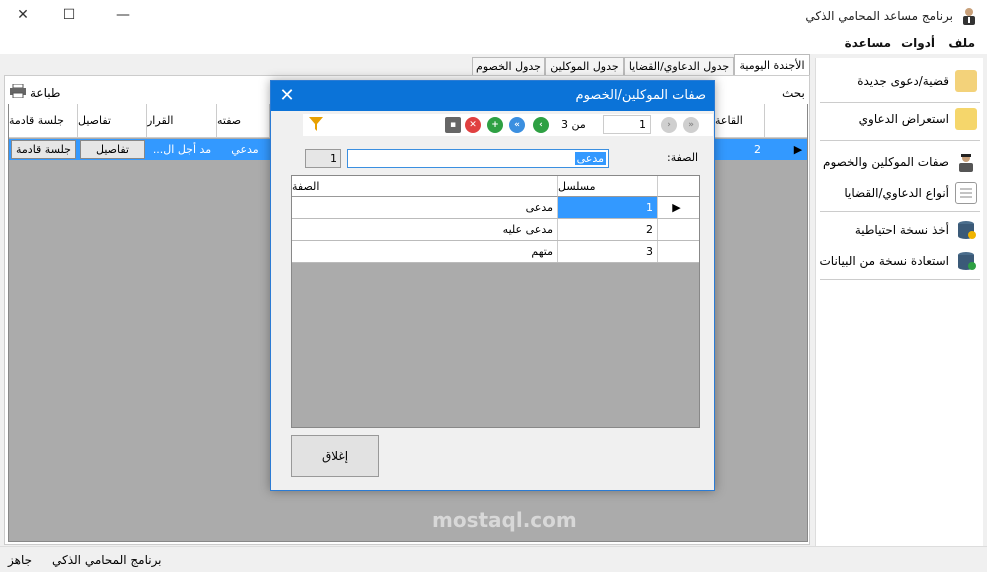 This screenshot has width=987, height=572. I want to click on database-backup-icon, so click(966, 230).